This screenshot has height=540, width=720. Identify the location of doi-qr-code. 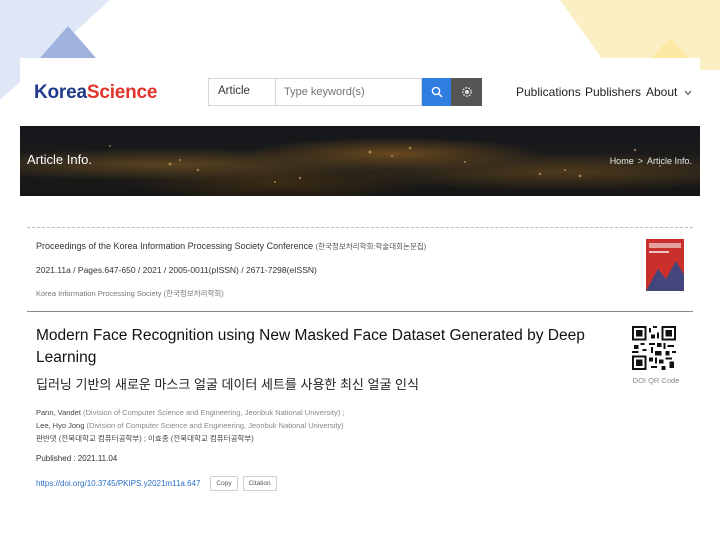
(654, 348).